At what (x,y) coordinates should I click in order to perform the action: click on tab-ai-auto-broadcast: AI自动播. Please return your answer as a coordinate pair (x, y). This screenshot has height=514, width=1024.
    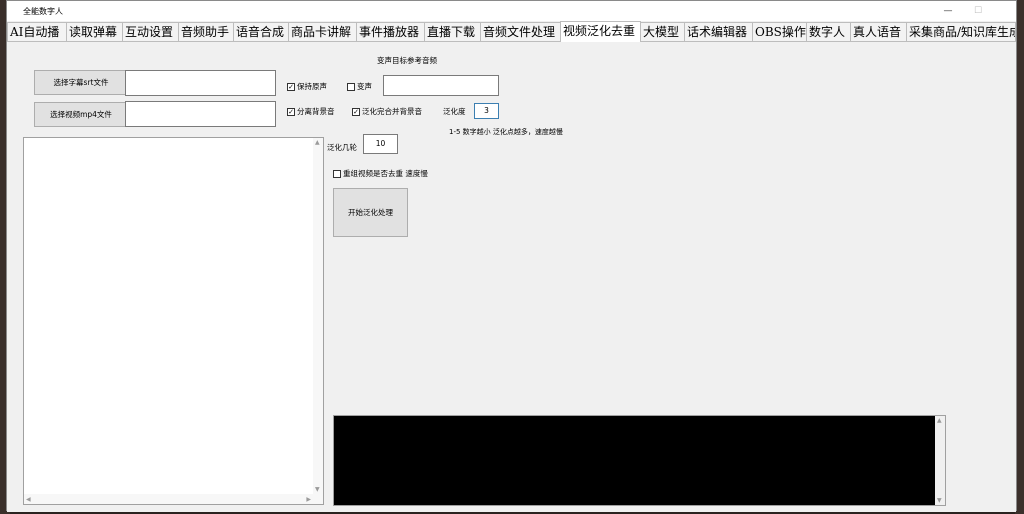
    Looking at the image, I should click on (37, 31).